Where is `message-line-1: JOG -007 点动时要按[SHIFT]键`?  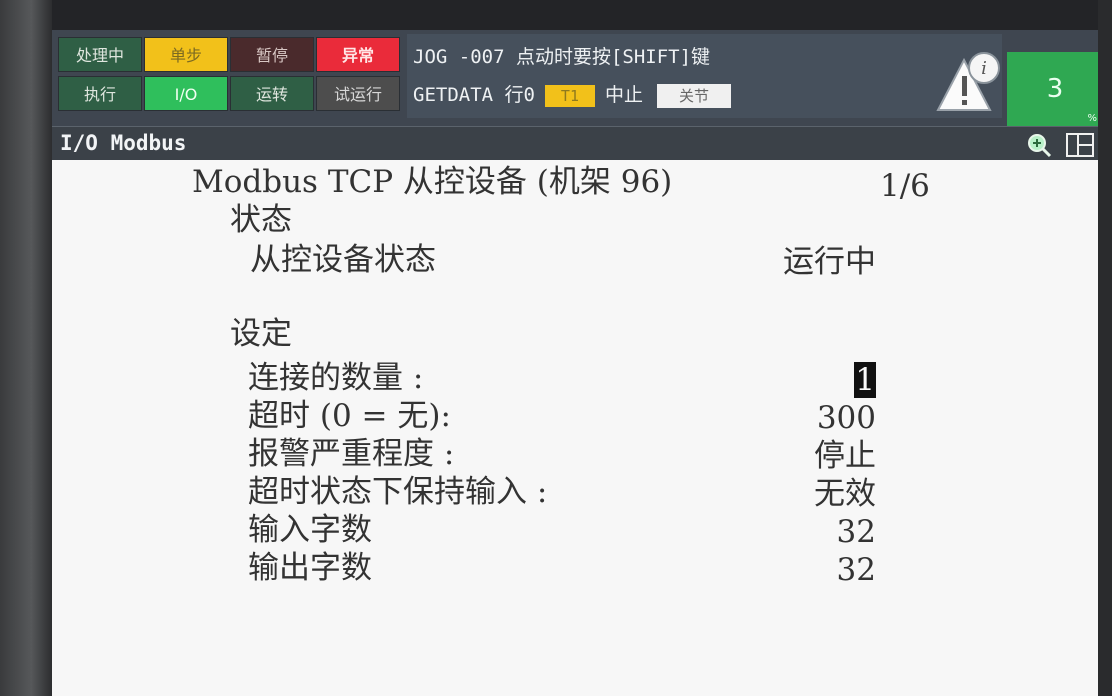 message-line-1: JOG -007 点动时要按[SHIFT]键 is located at coordinates (562, 57).